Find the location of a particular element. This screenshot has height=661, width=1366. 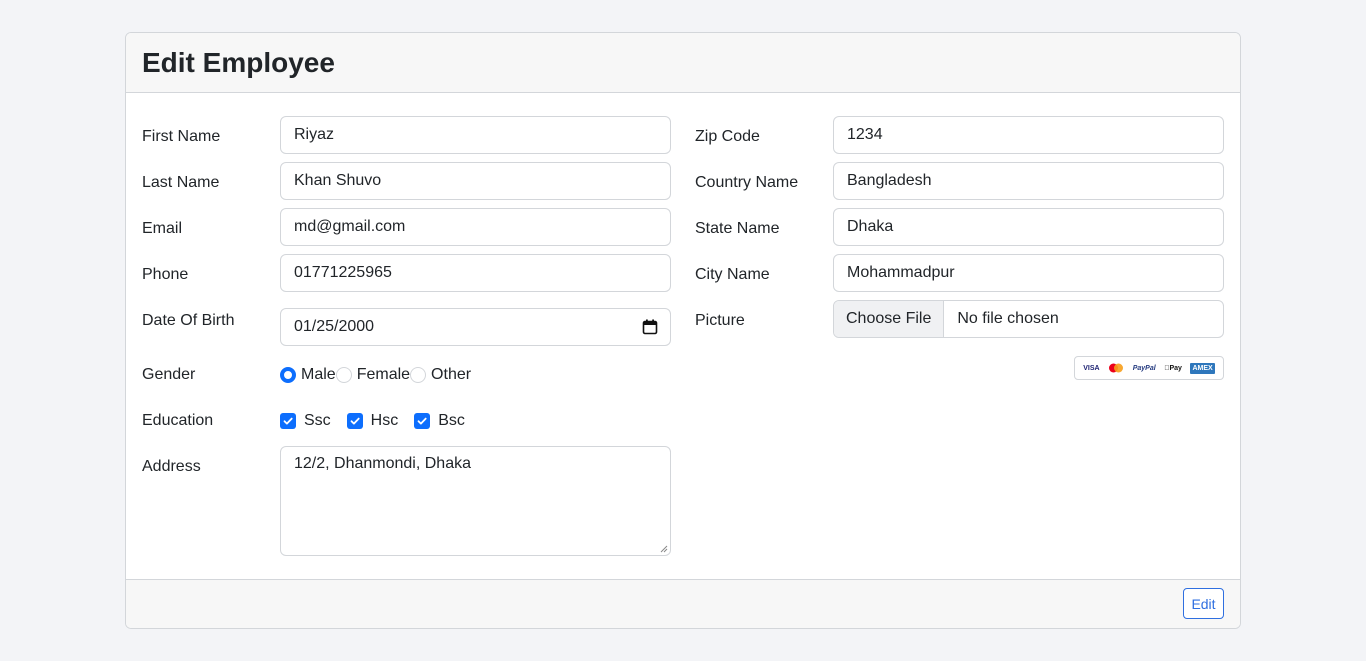

picture-file-input: Choose File No file chosen is located at coordinates (1028, 319).